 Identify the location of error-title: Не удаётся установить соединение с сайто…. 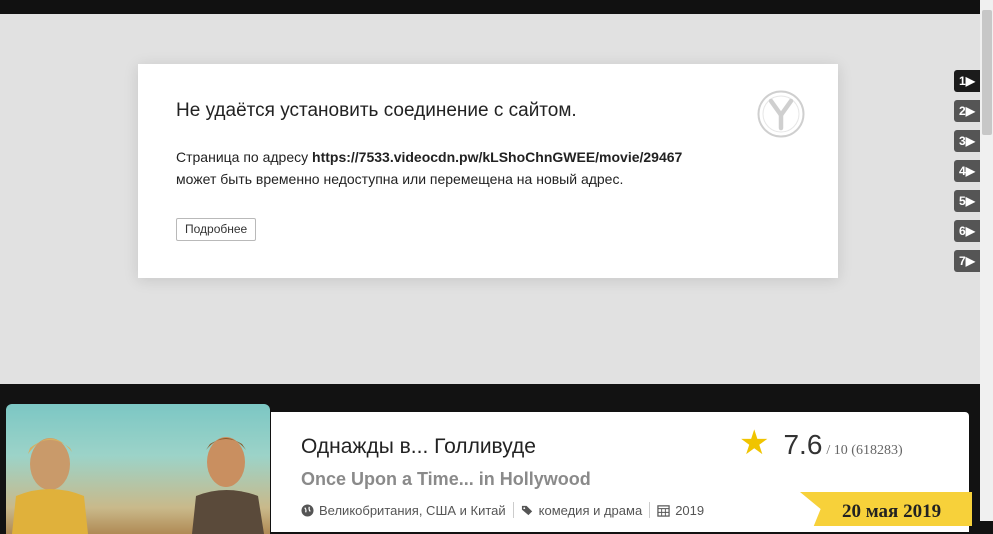
(376, 110).